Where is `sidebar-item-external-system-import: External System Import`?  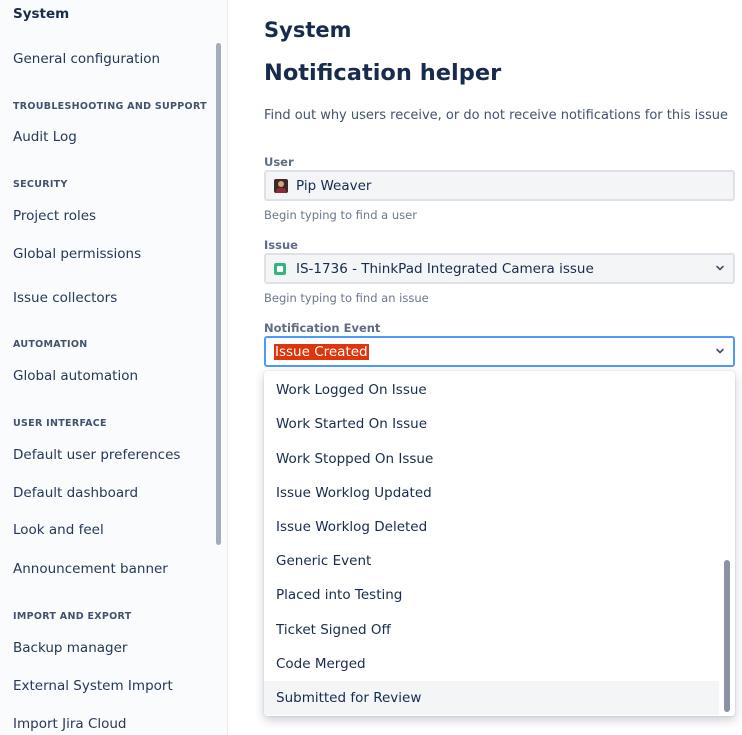
sidebar-item-external-system-import: External System Import is located at coordinates (93, 686).